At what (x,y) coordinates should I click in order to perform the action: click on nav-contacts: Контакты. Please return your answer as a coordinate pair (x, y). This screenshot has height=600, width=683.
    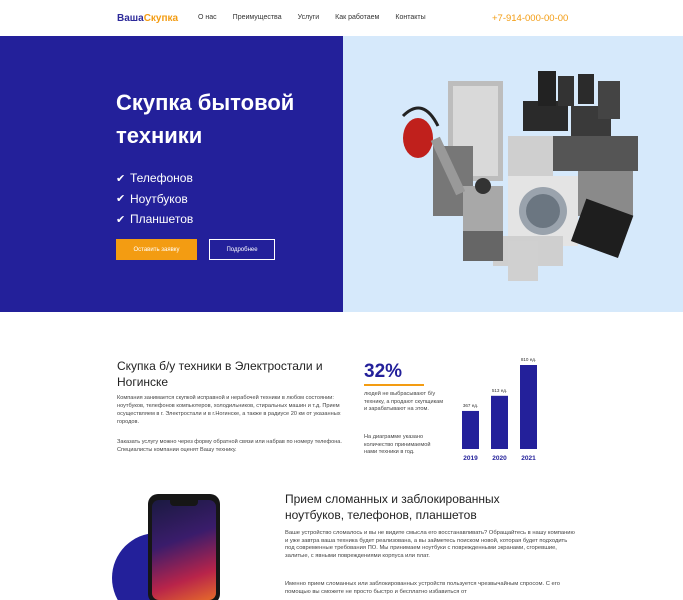
    Looking at the image, I should click on (410, 17).